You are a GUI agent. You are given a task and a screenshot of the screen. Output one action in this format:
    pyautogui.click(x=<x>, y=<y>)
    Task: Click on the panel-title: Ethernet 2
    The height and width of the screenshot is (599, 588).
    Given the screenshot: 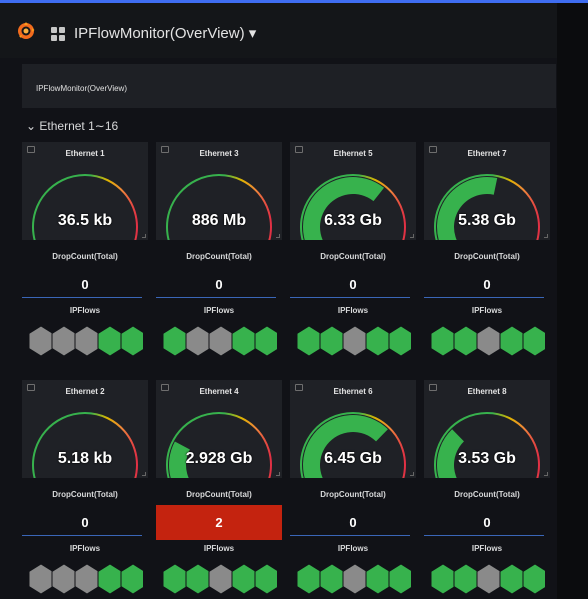 What is the action you would take?
    pyautogui.click(x=85, y=391)
    